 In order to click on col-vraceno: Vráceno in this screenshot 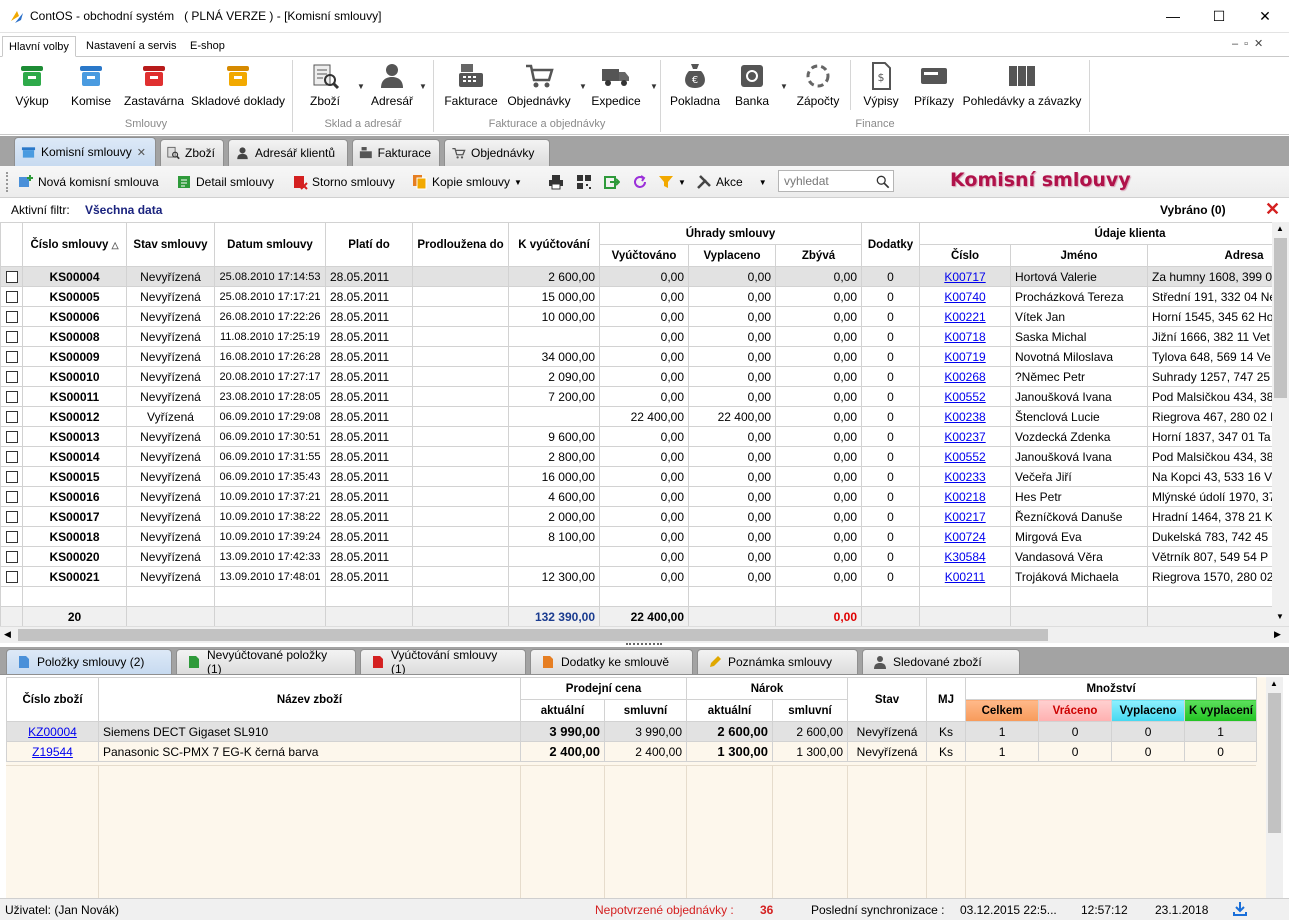, I will do `click(1075, 710)`.